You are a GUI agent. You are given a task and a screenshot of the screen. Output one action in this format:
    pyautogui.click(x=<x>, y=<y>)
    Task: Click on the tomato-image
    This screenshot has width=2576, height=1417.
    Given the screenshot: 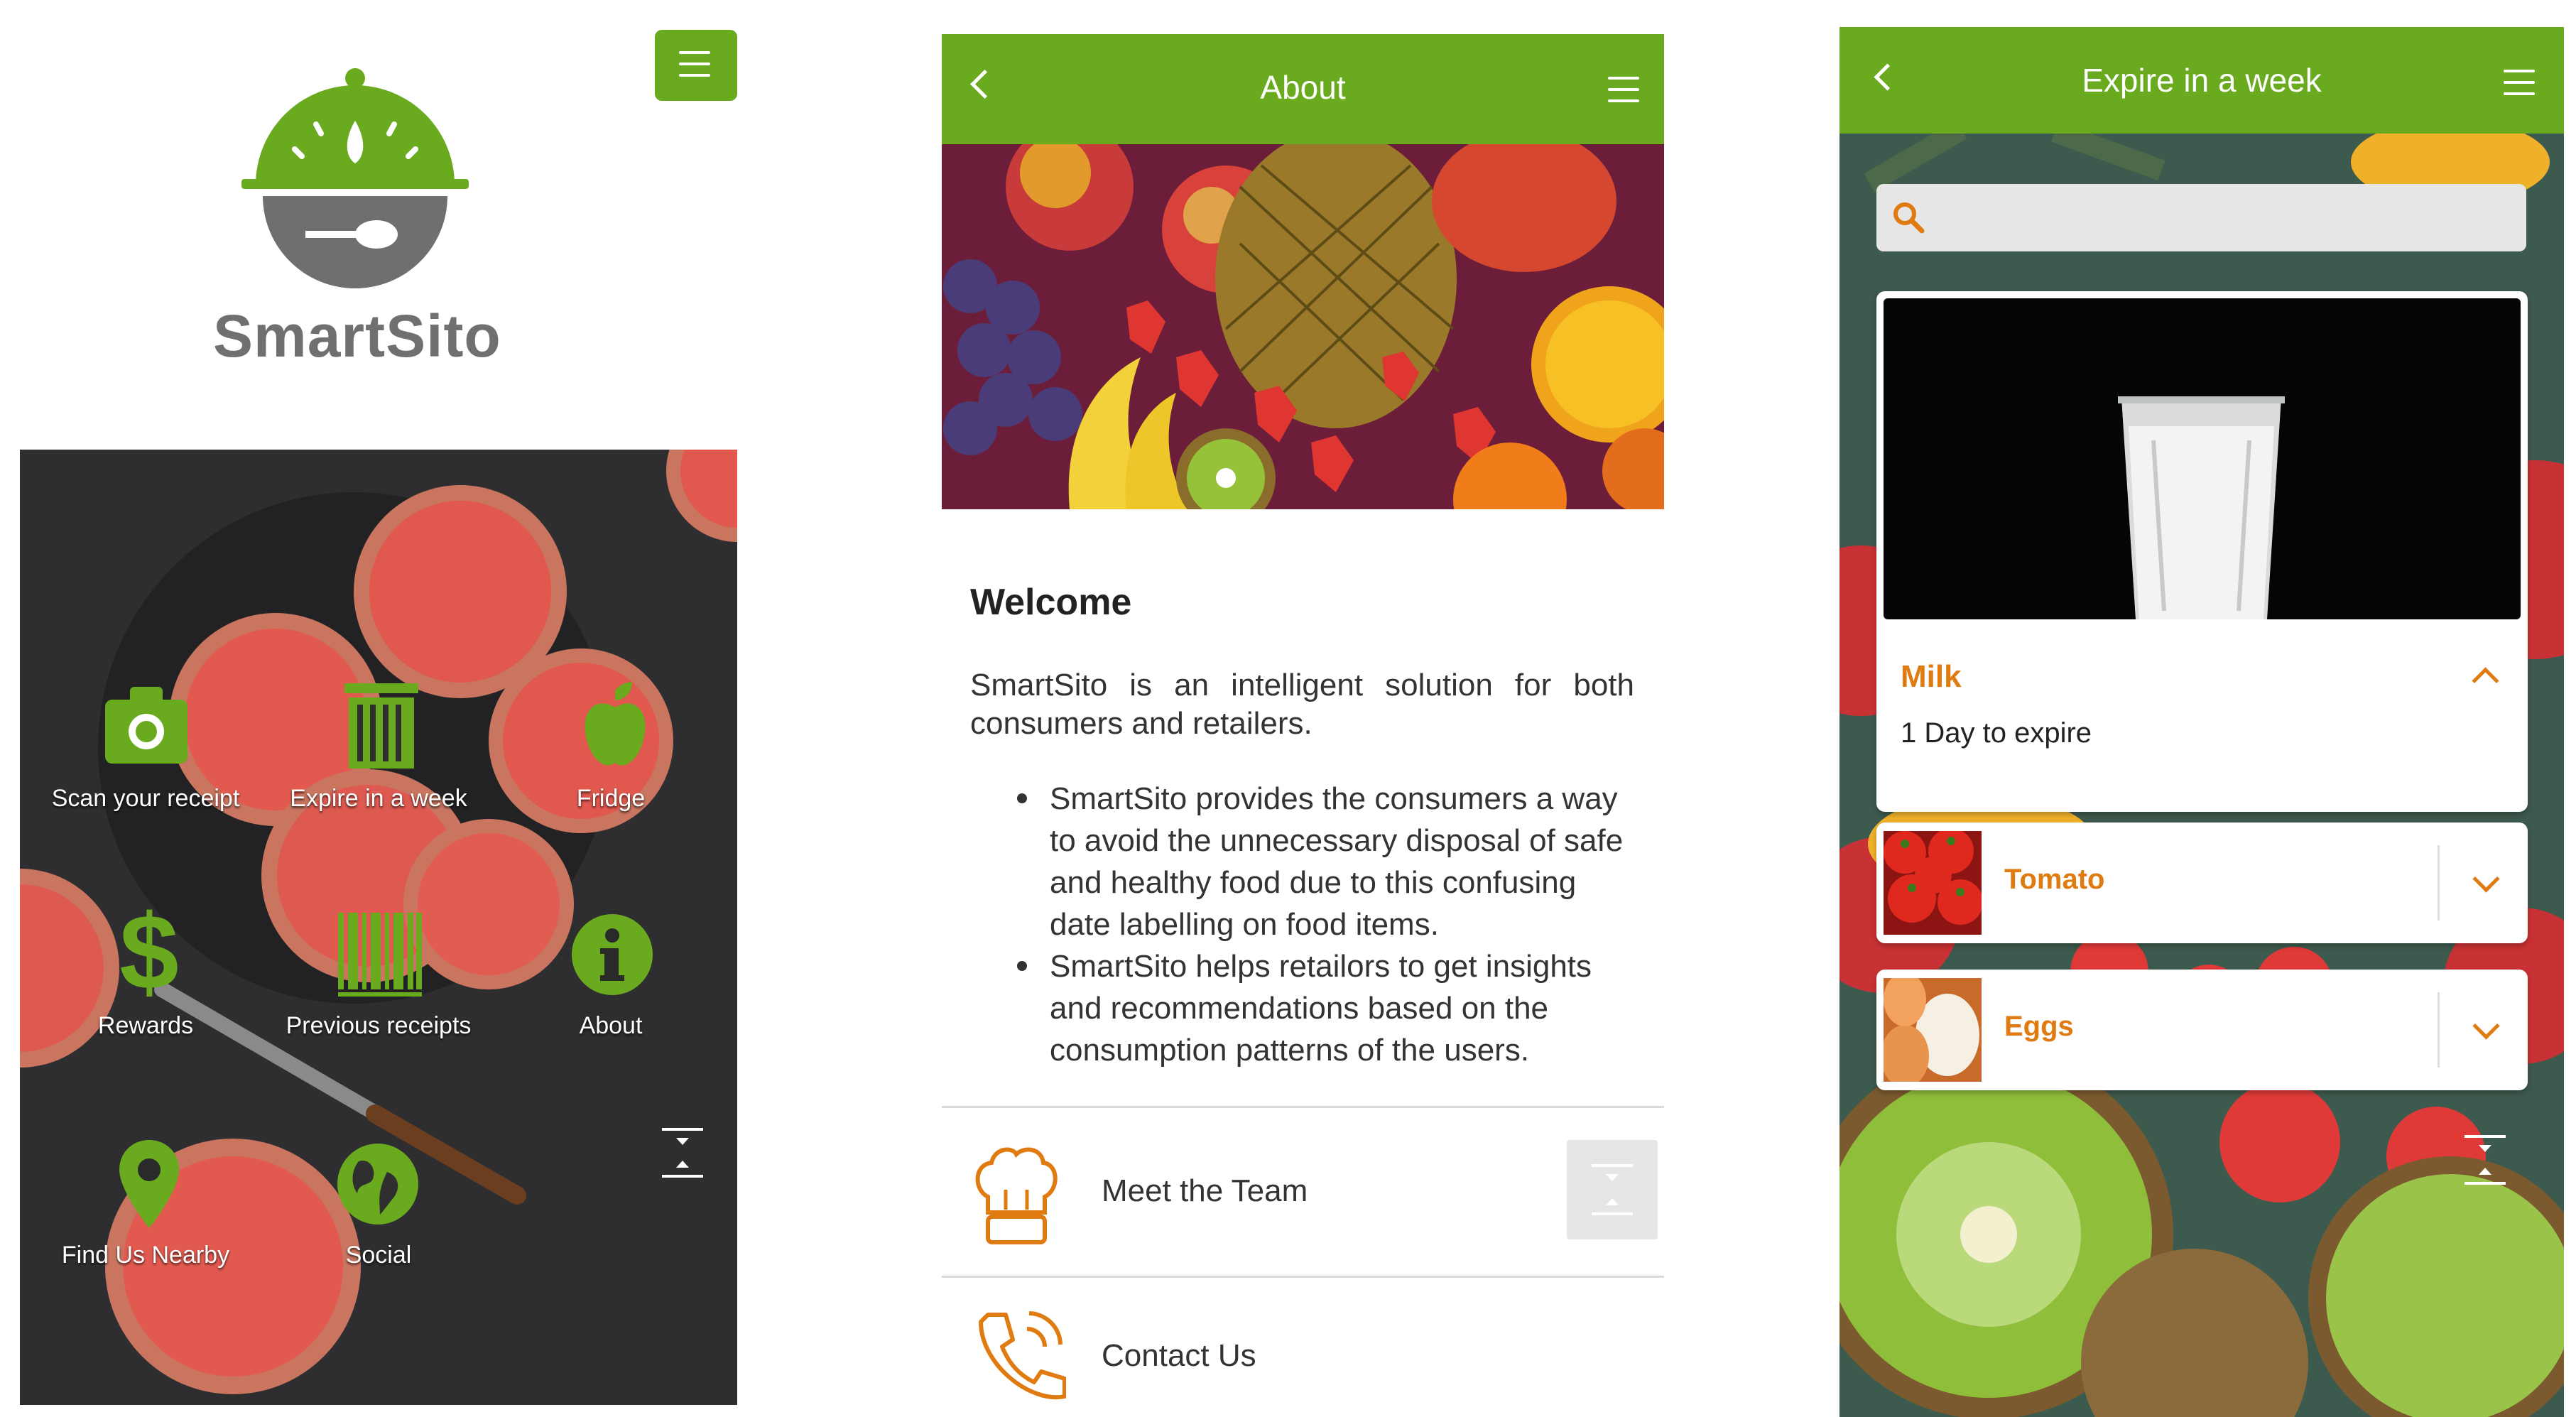 What is the action you would take?
    pyautogui.click(x=1933, y=883)
    